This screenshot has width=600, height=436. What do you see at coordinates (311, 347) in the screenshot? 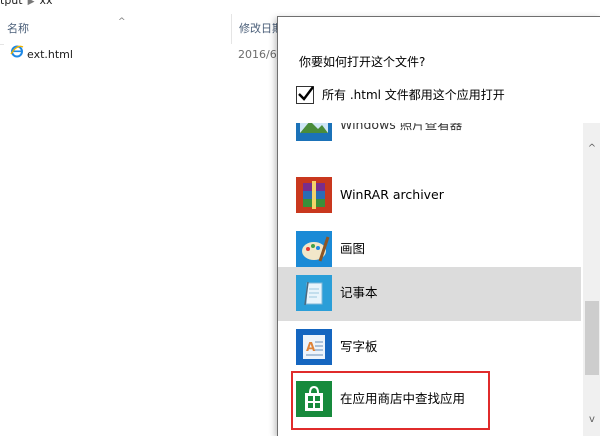
I see `svg-text: A` at bounding box center [311, 347].